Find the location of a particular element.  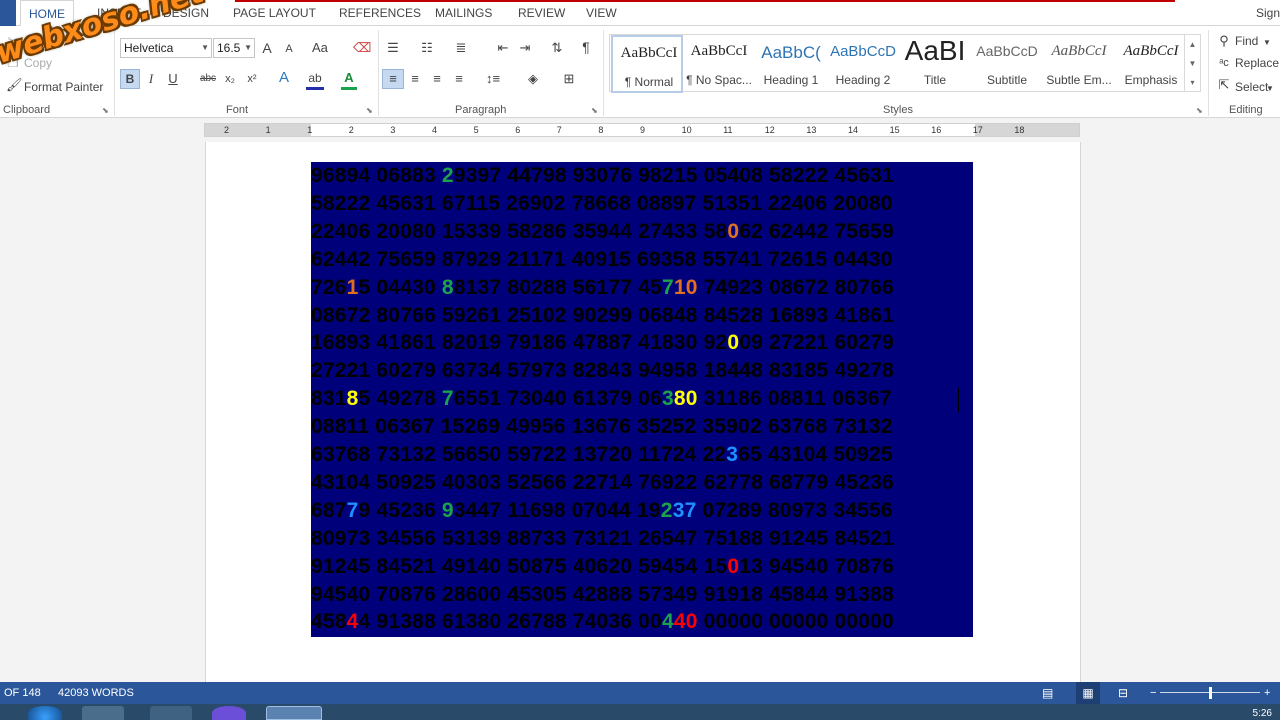

select-button: Select is located at coordinates (1251, 87).